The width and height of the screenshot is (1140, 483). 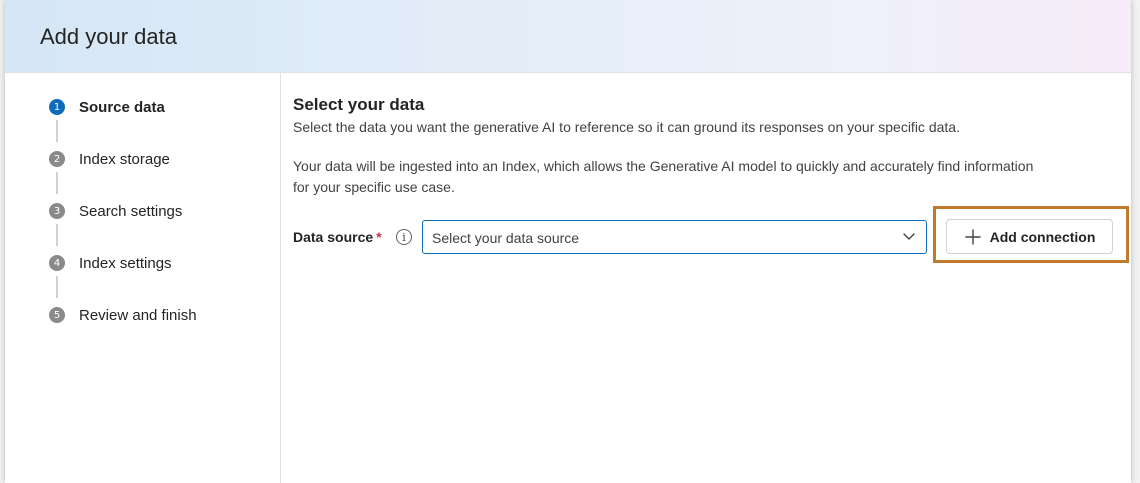 What do you see at coordinates (506, 238) in the screenshot?
I see `data-source-placeholder: Select your data source` at bounding box center [506, 238].